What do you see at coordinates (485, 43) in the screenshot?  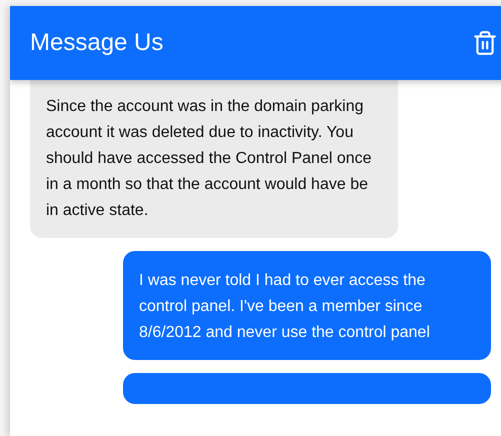 I see `delete-icon` at bounding box center [485, 43].